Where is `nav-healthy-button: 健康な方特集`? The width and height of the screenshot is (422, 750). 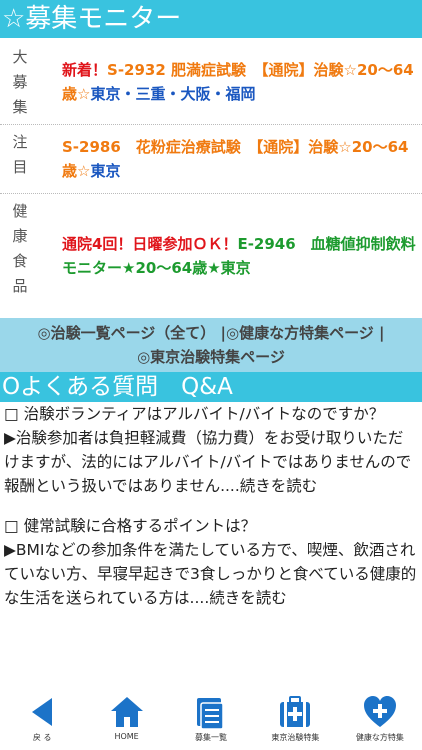
nav-healthy-button: 健康な方特集 is located at coordinates (380, 720).